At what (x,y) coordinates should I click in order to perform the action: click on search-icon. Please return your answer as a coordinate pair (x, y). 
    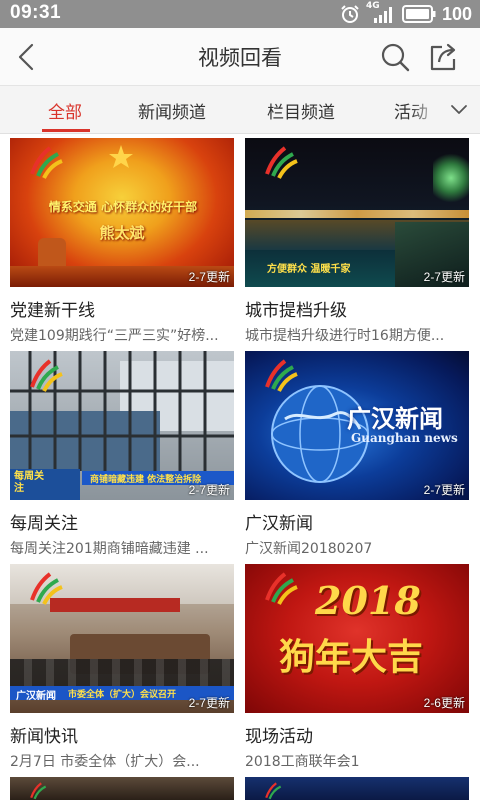
    Looking at the image, I should click on (395, 57).